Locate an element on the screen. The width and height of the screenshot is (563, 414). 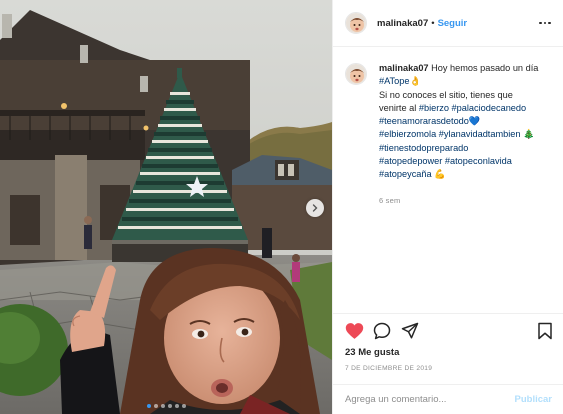
share-icon is located at coordinates (410, 331).